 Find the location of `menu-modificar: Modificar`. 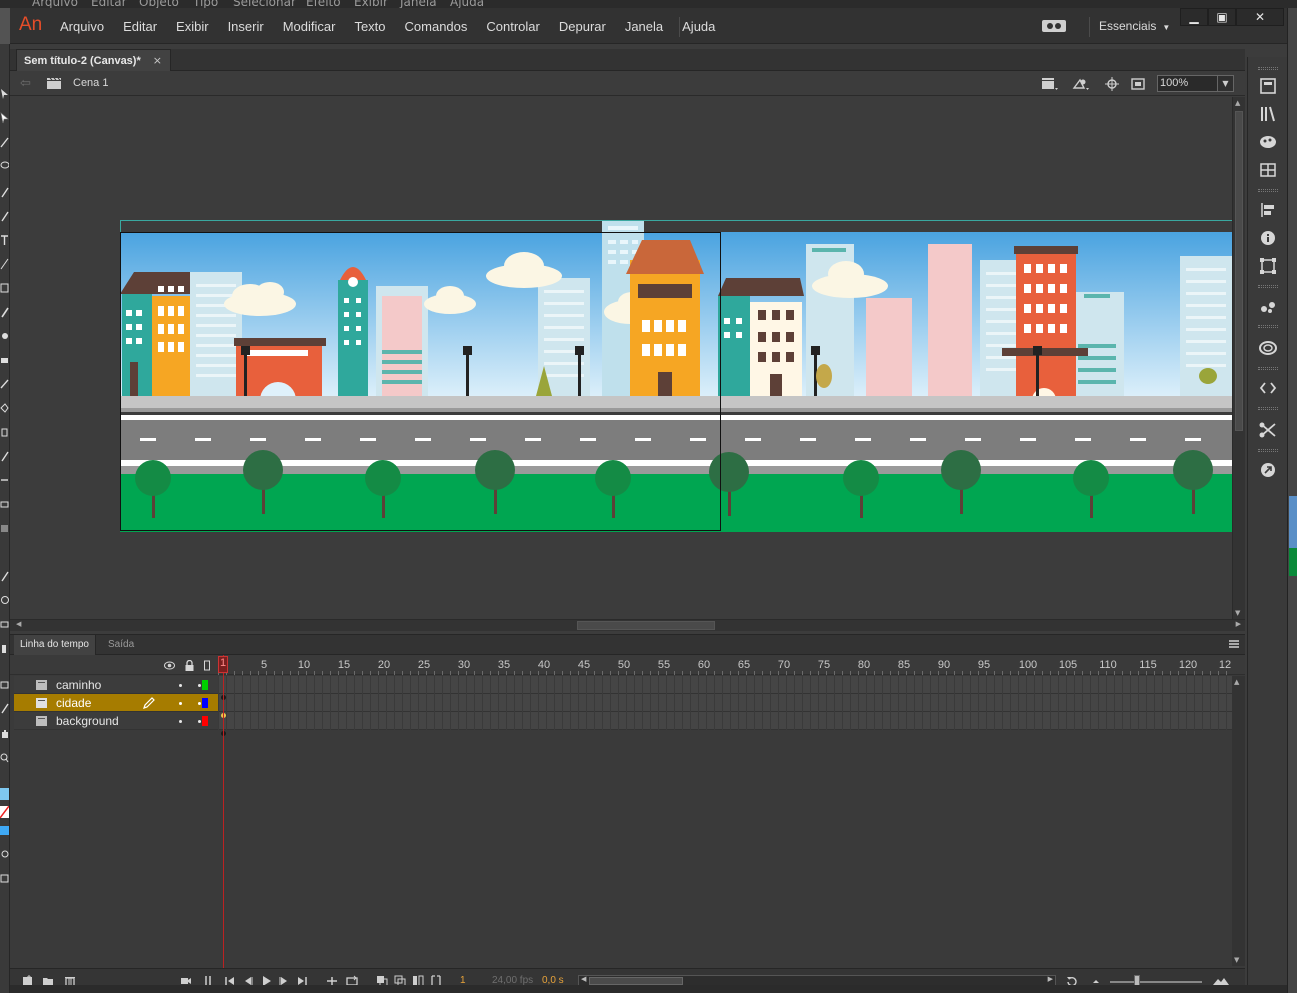

menu-modificar: Modificar is located at coordinates (309, 26).